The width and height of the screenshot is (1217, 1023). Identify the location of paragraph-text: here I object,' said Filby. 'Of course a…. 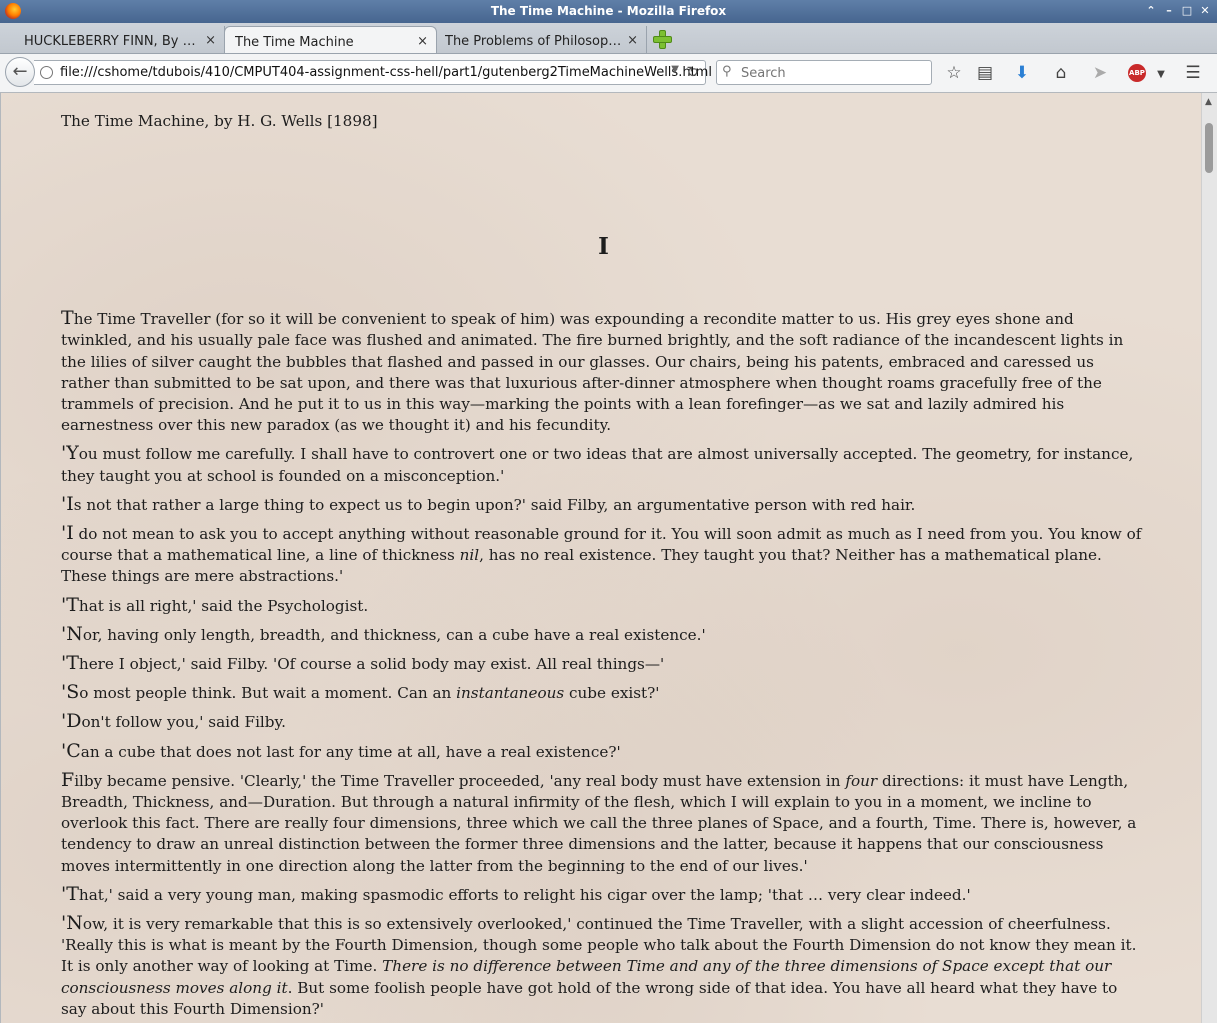
(371, 664).